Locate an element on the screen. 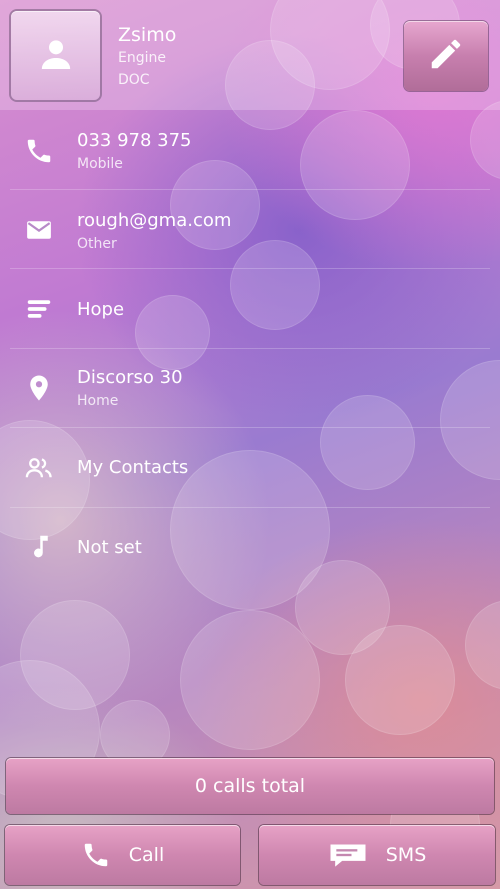  sms-button: SMS is located at coordinates (377, 855).